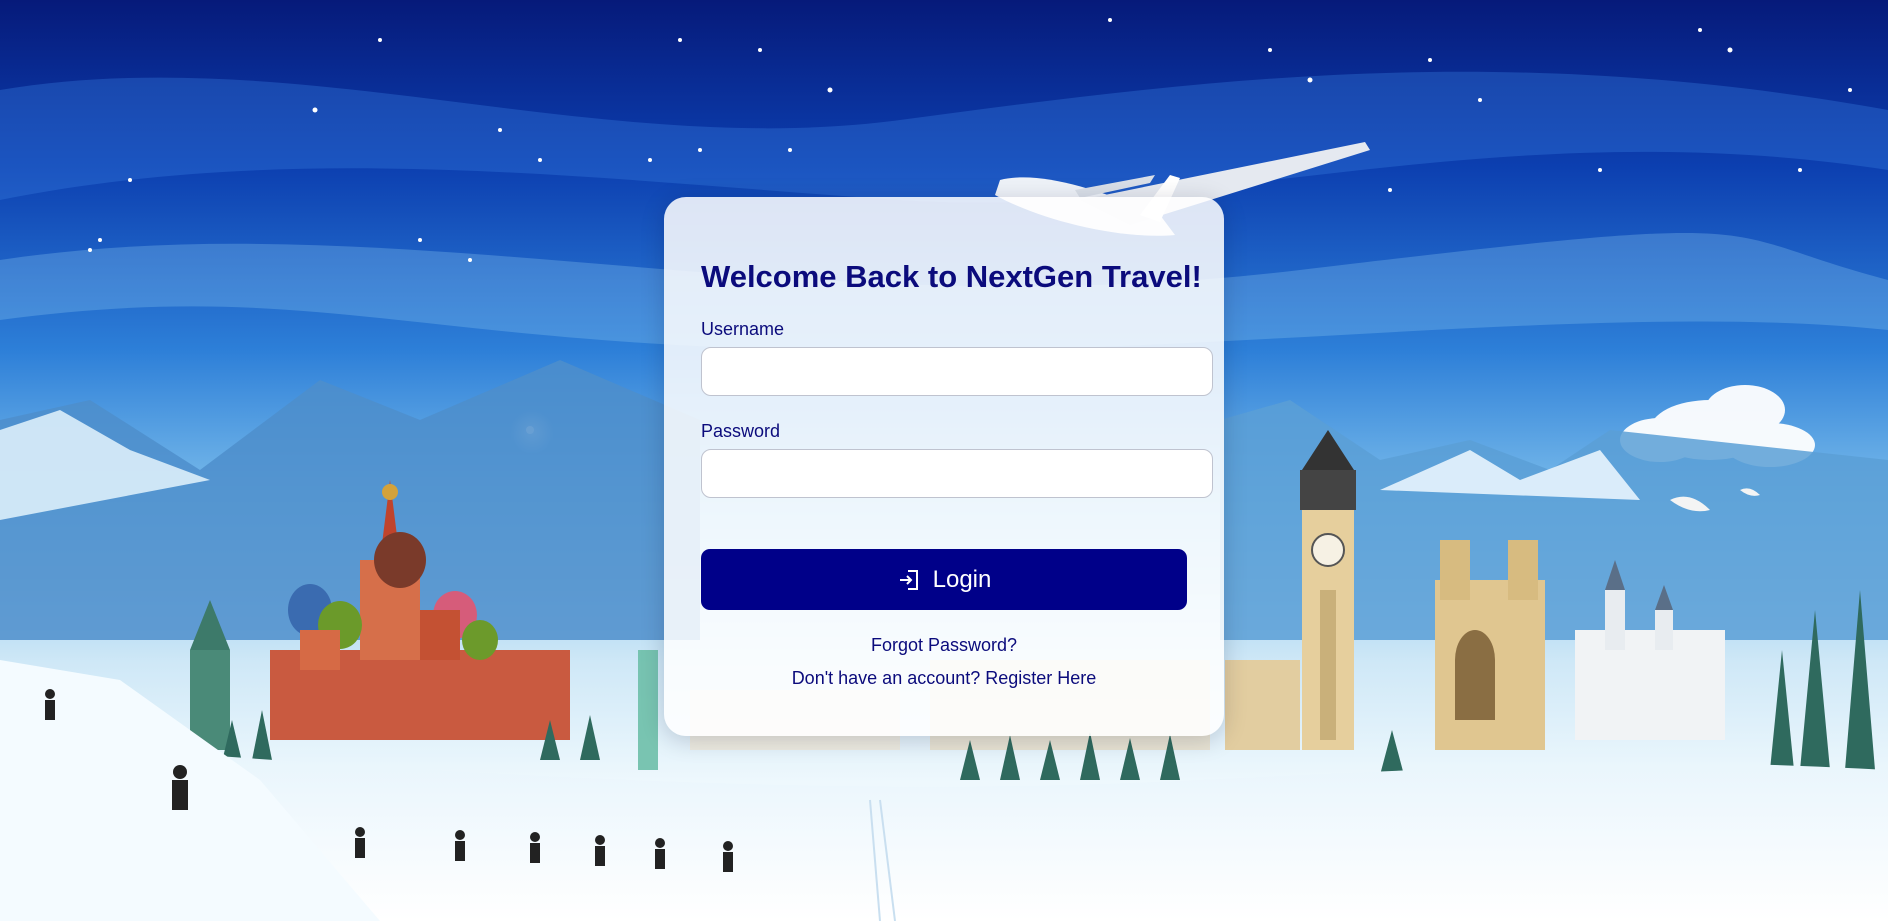  I want to click on login-arrow-icon, so click(908, 579).